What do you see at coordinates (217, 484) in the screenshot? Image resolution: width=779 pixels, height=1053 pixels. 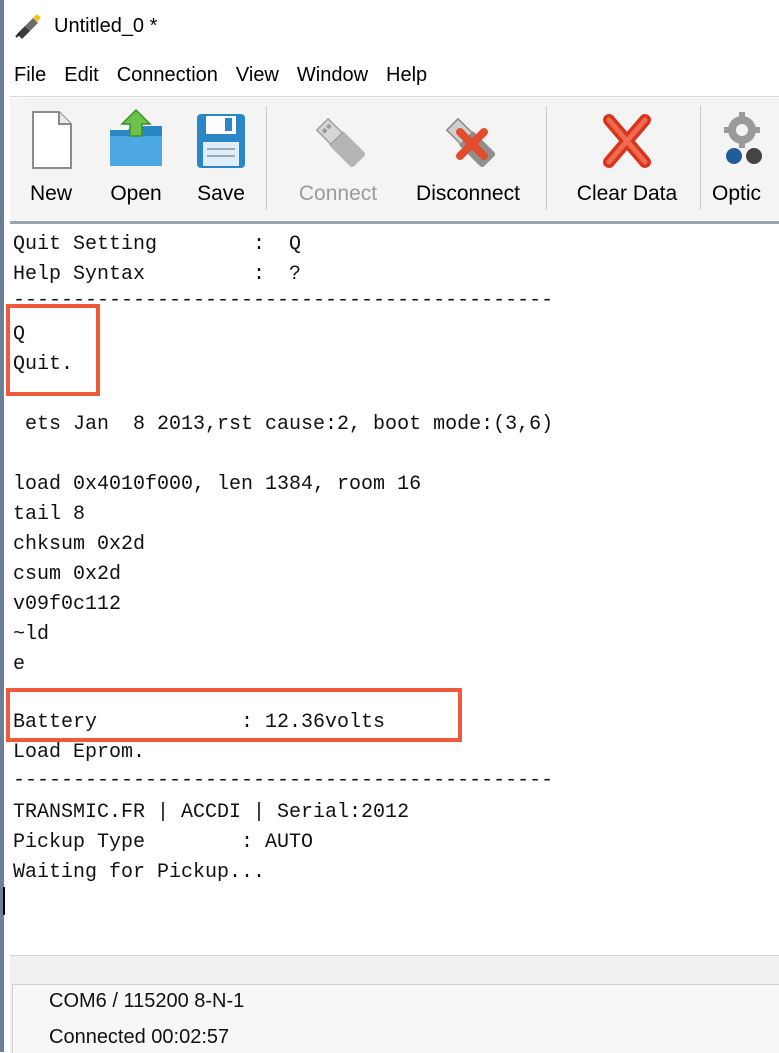 I see `terminal-line: load 0x4010f000, len 1384, room 16` at bounding box center [217, 484].